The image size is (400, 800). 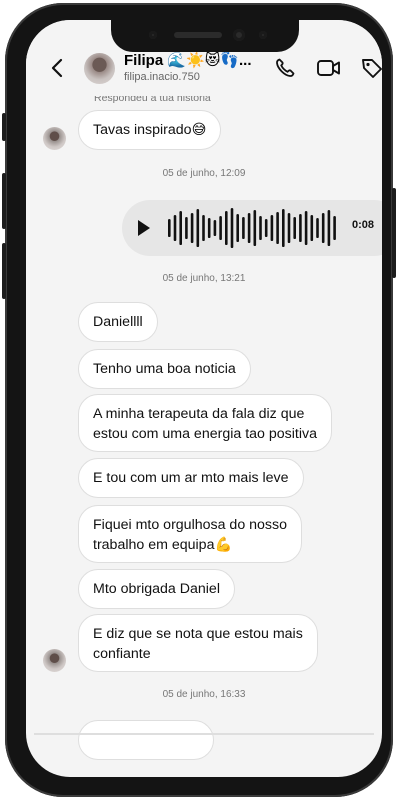 What do you see at coordinates (144, 228) in the screenshot?
I see `play-icon` at bounding box center [144, 228].